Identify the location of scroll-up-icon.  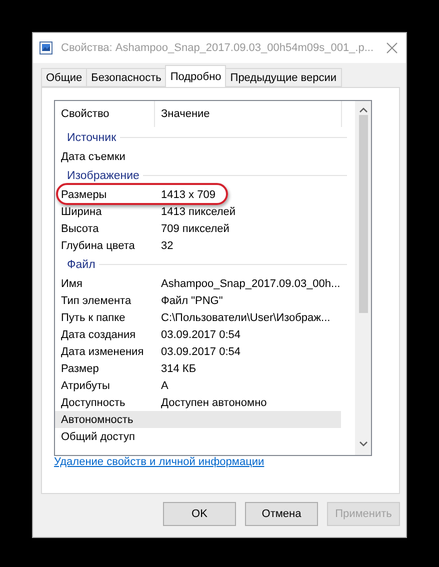
(363, 110).